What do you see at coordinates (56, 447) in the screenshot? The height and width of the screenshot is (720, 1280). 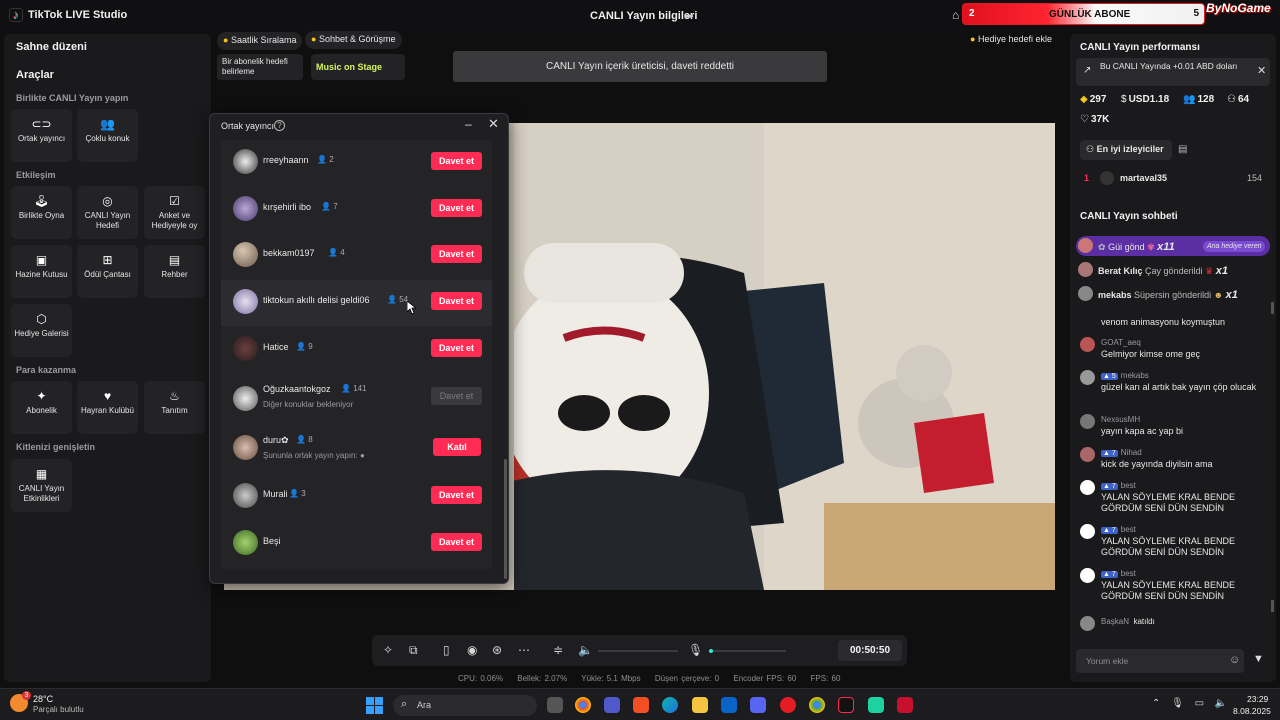 I see `section-expand: Kitlenizi genişletin` at bounding box center [56, 447].